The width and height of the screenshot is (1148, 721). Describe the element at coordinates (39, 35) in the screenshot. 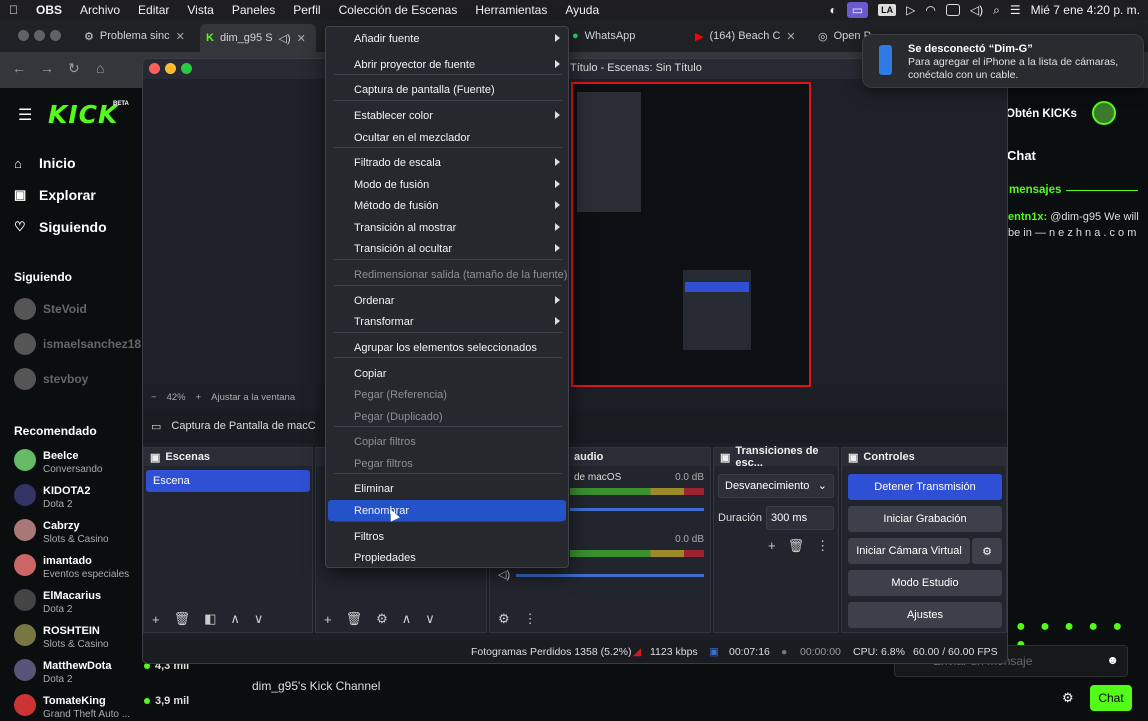

I see `window-minimize-dot` at that location.